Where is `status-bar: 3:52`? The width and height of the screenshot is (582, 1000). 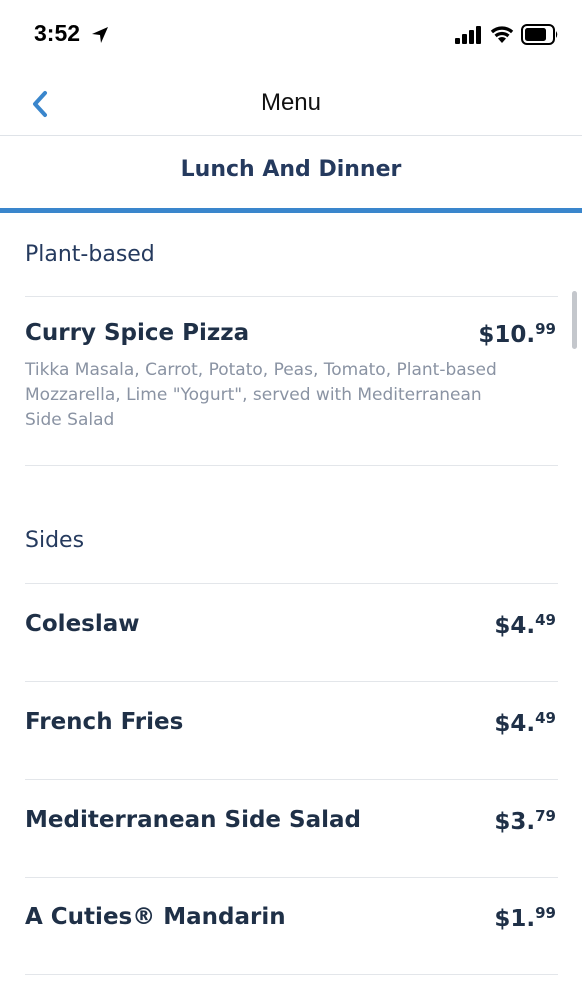 status-bar: 3:52 is located at coordinates (291, 36).